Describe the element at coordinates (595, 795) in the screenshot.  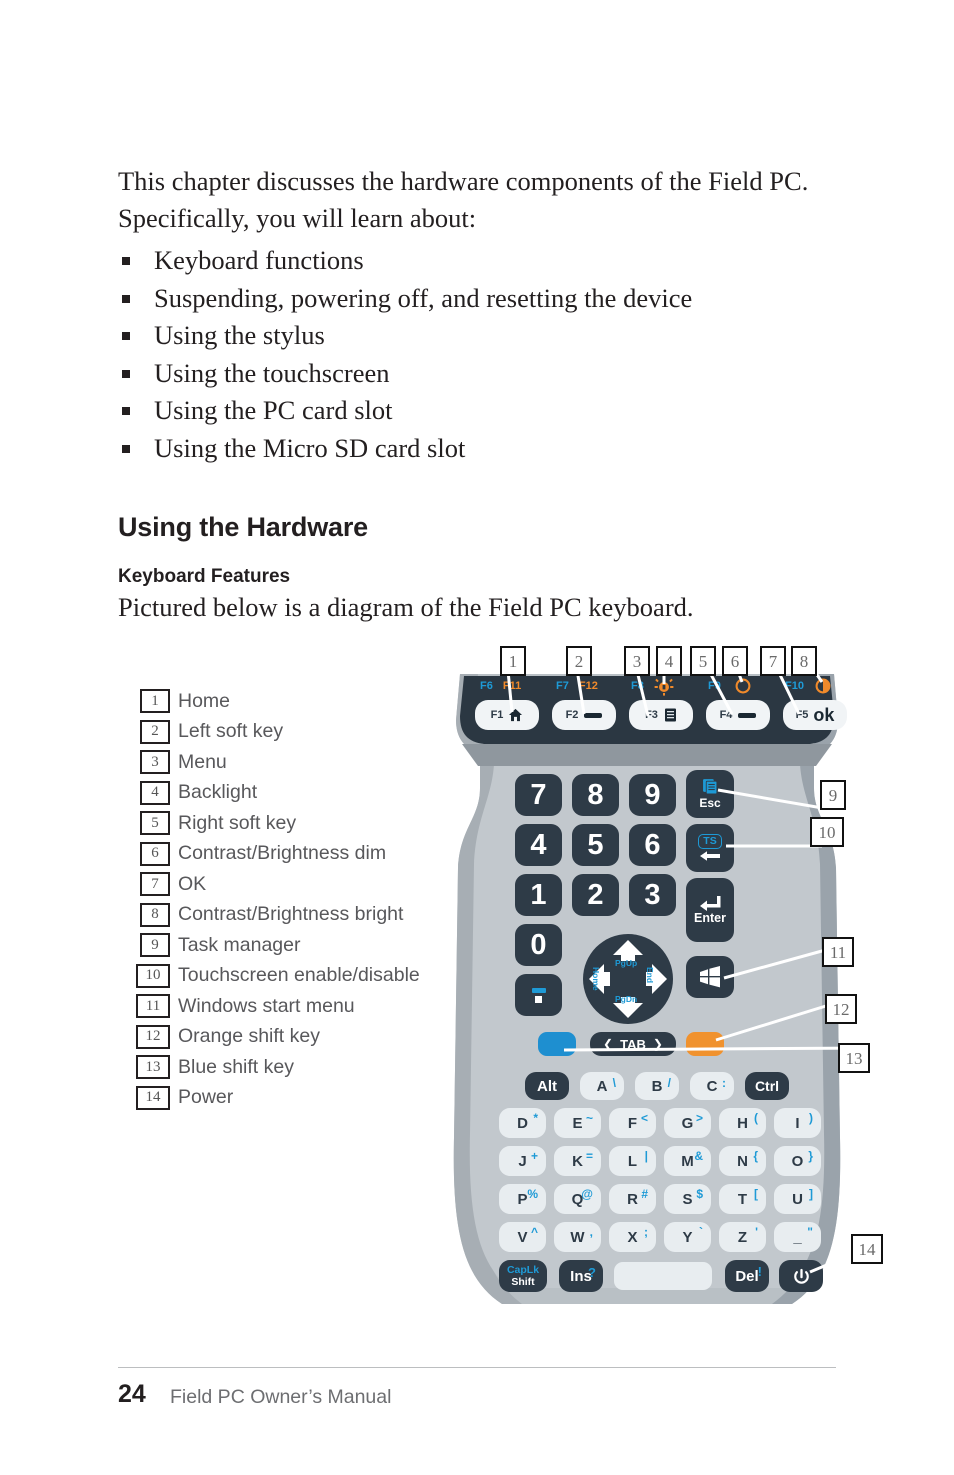
I see `numeric-key-8: 8` at that location.